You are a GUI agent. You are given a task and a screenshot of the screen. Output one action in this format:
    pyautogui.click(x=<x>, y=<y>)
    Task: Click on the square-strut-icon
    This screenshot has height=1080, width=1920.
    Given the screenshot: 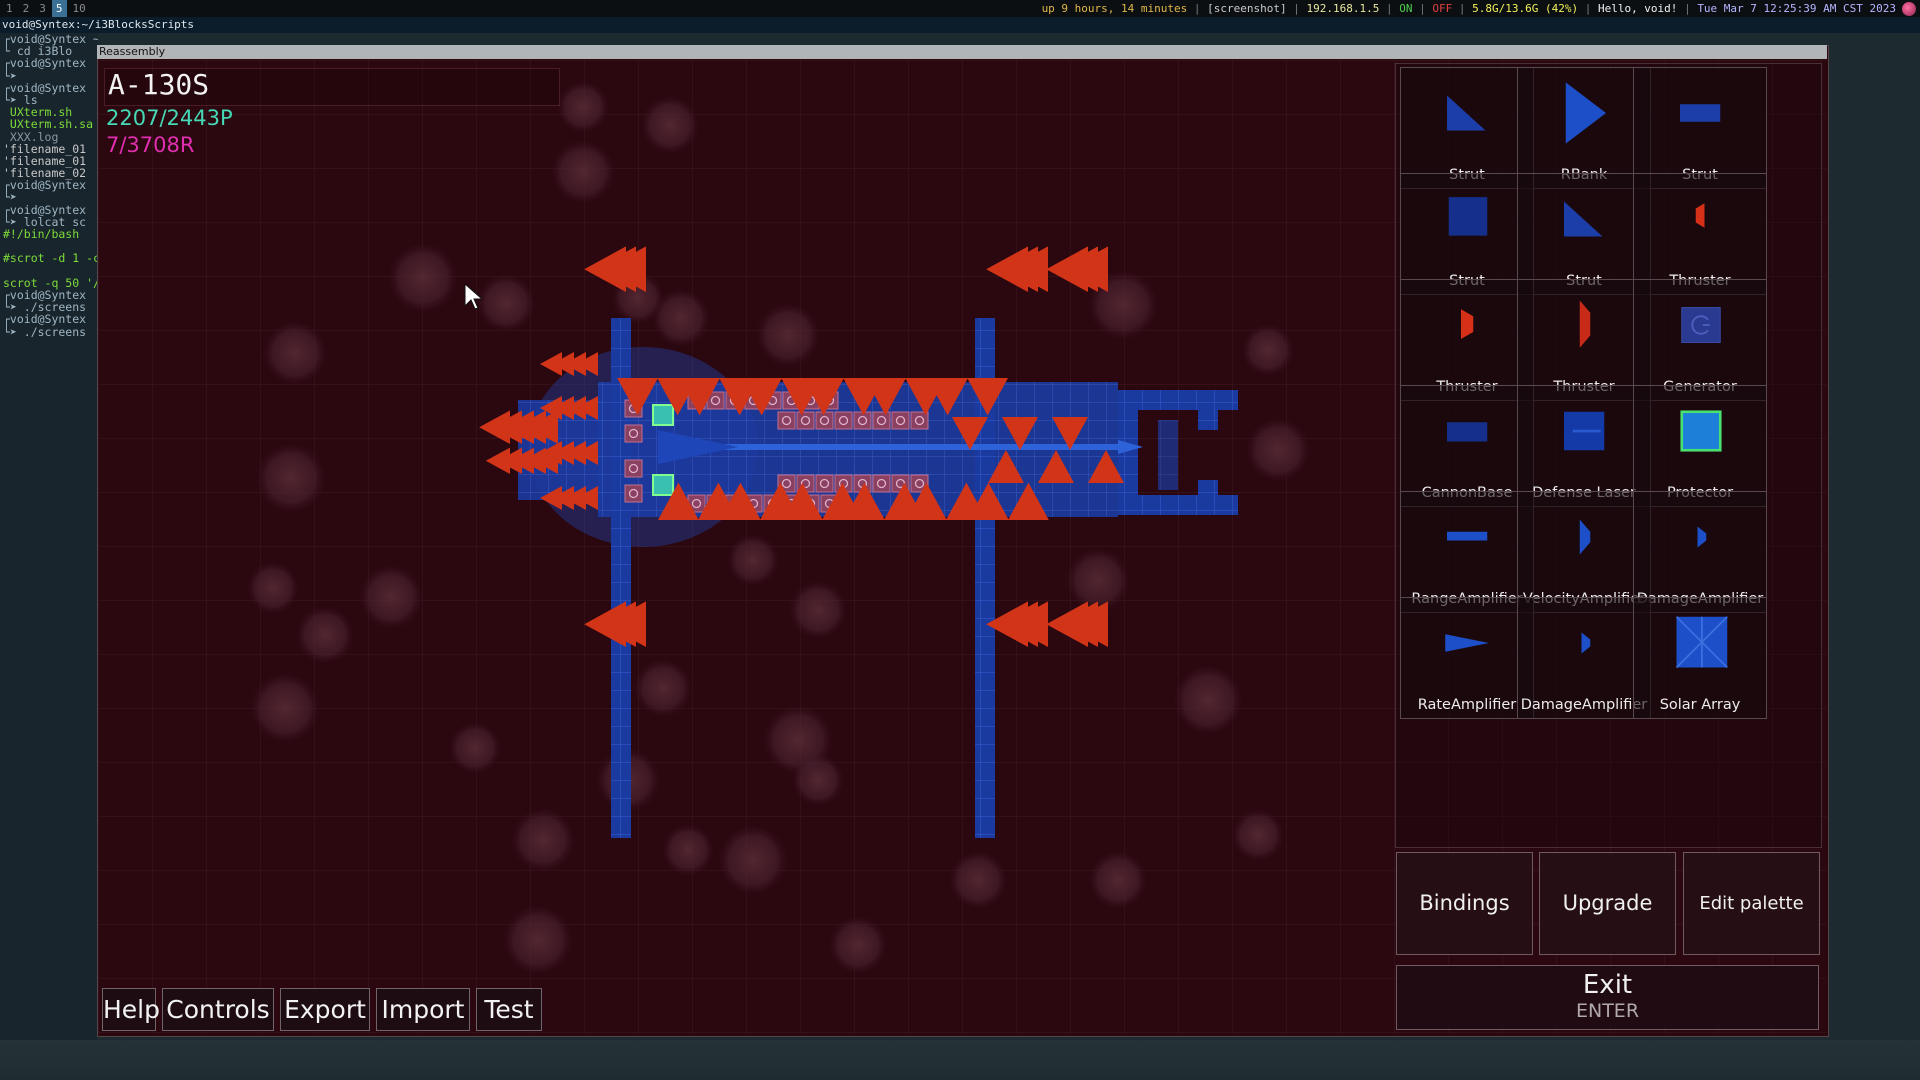 What is the action you would take?
    pyautogui.click(x=1468, y=216)
    